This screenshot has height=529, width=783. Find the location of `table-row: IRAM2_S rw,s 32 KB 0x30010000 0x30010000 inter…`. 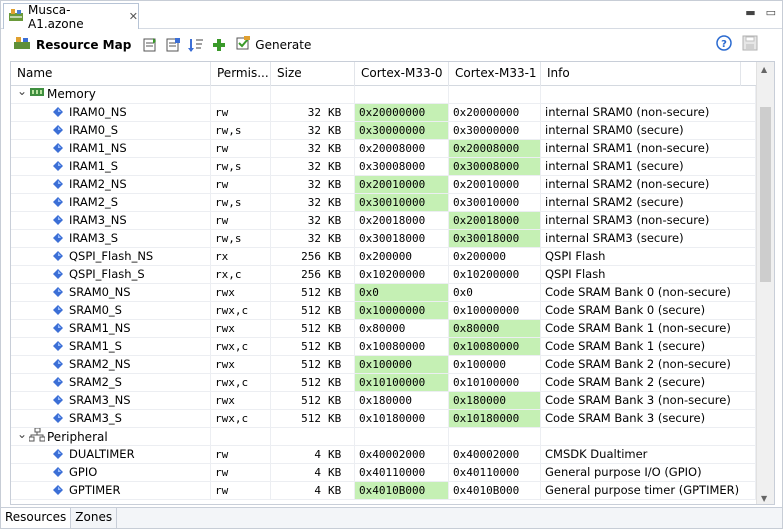

table-row: IRAM2_S rw,s 32 KB 0x30010000 0x30010000 inter… is located at coordinates (383, 203).